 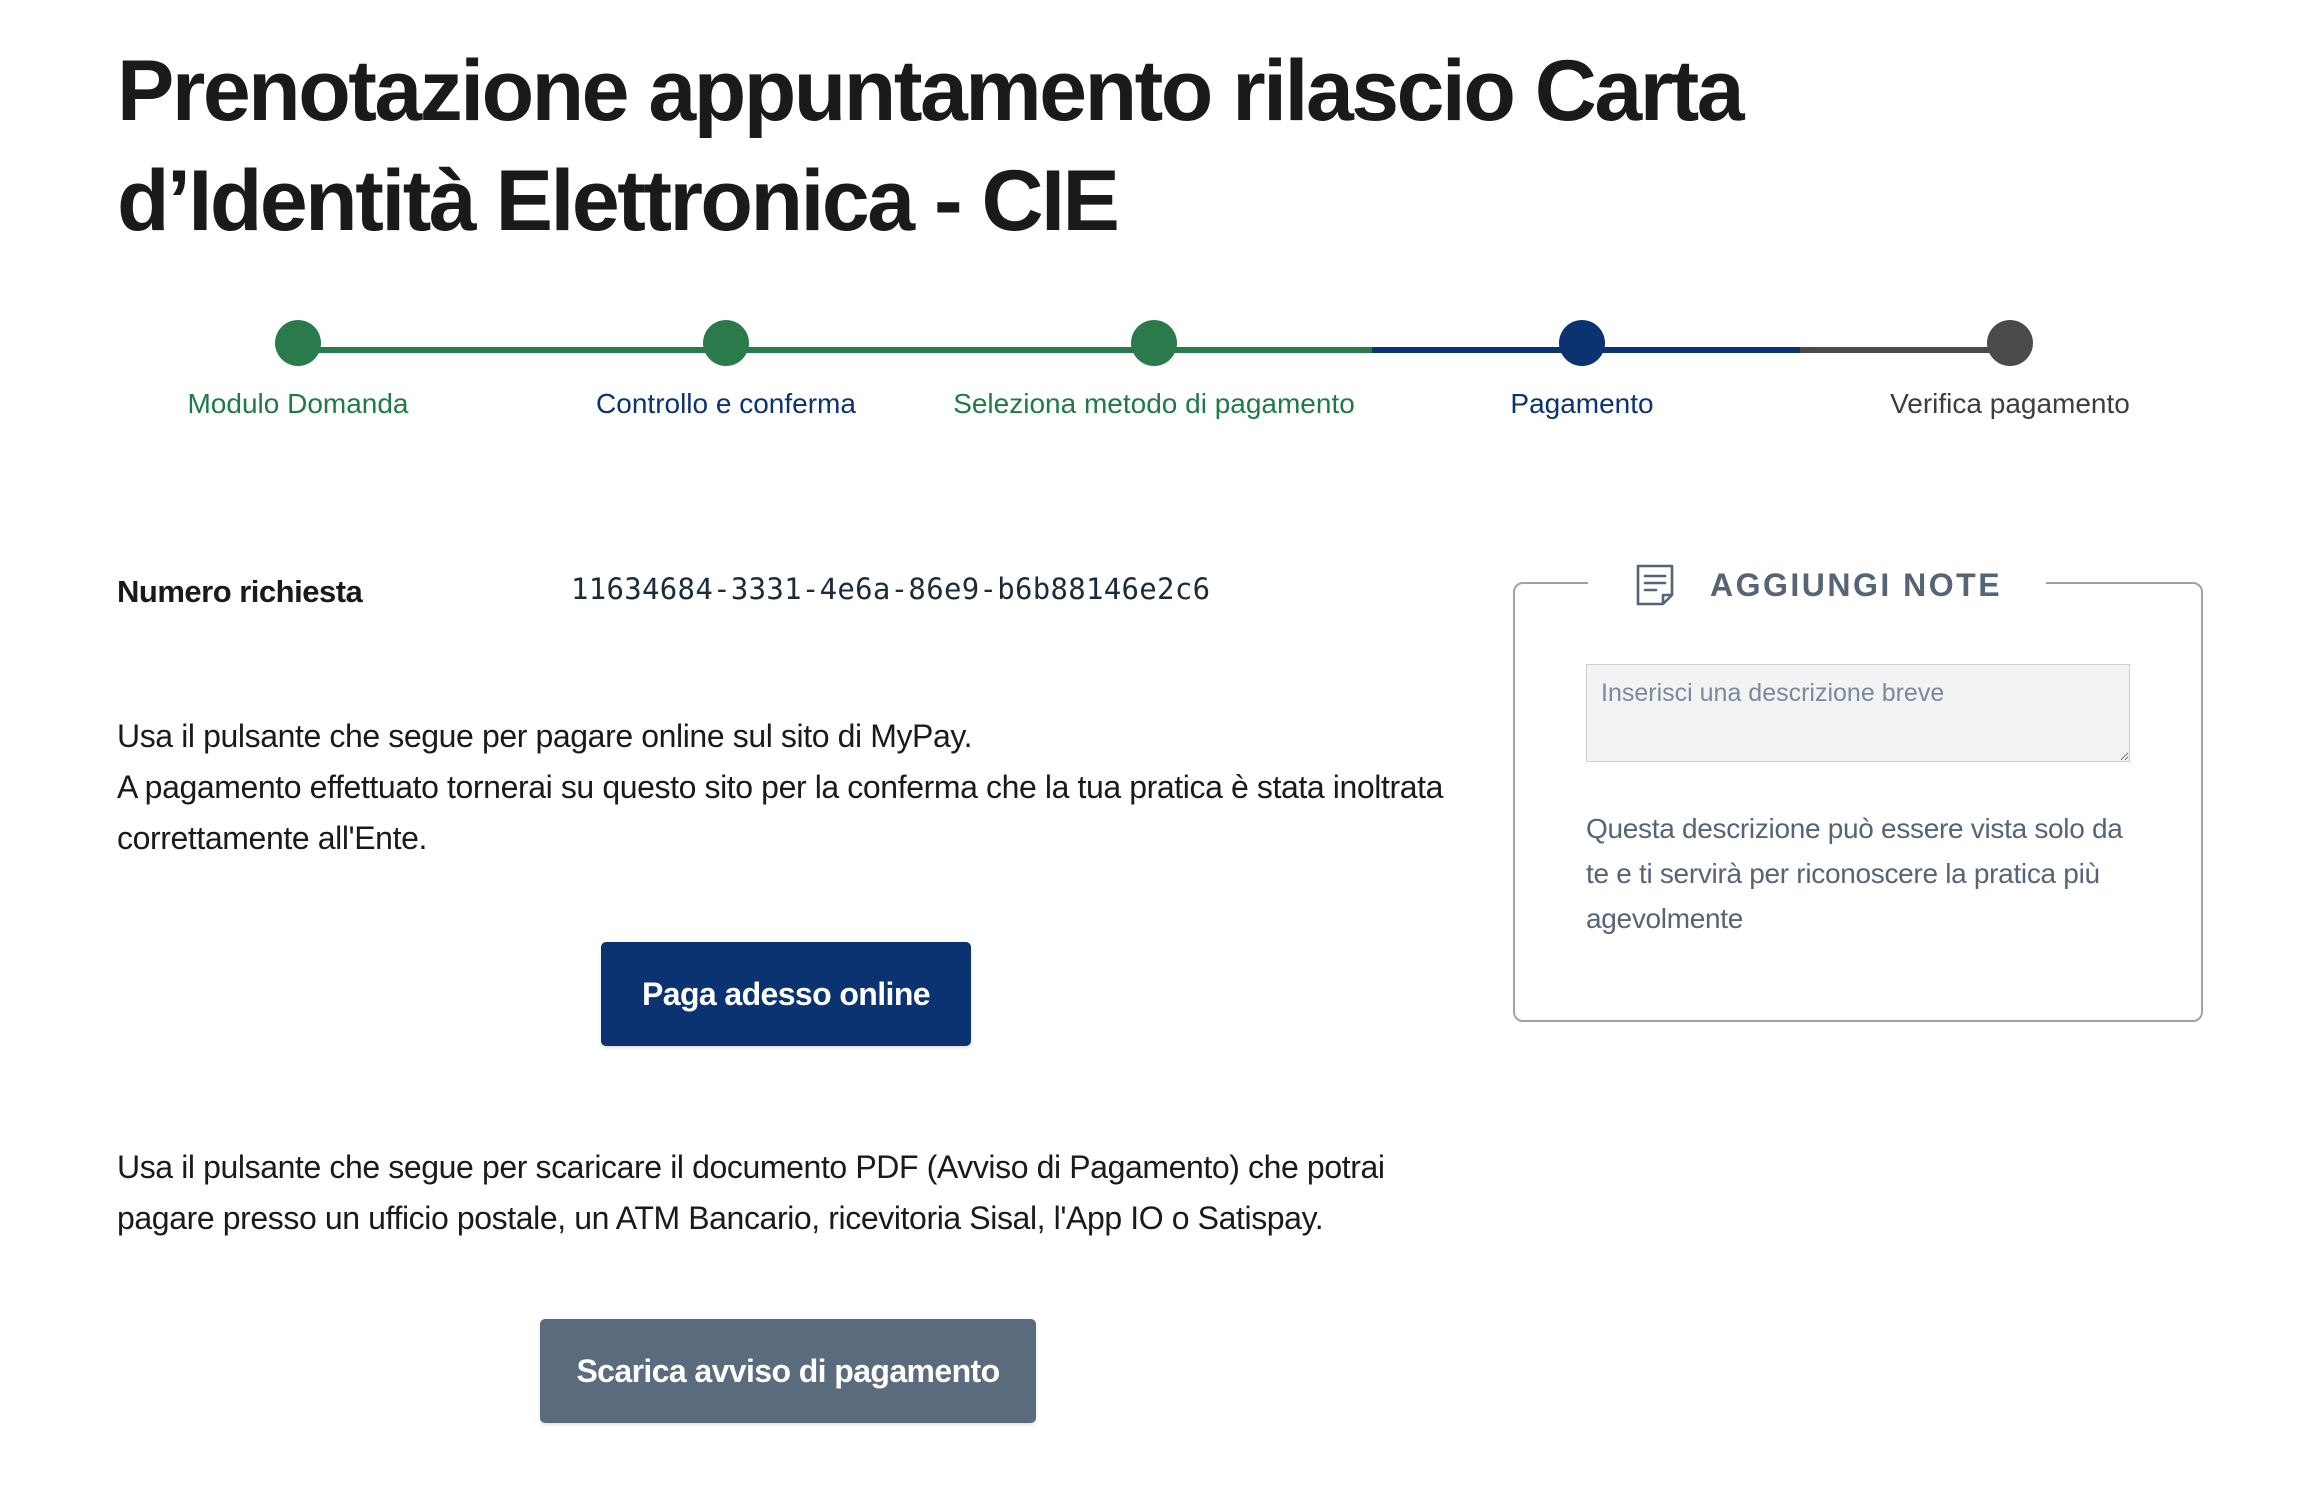 I want to click on step-dot-metodo-pagamento, so click(x=1154, y=343).